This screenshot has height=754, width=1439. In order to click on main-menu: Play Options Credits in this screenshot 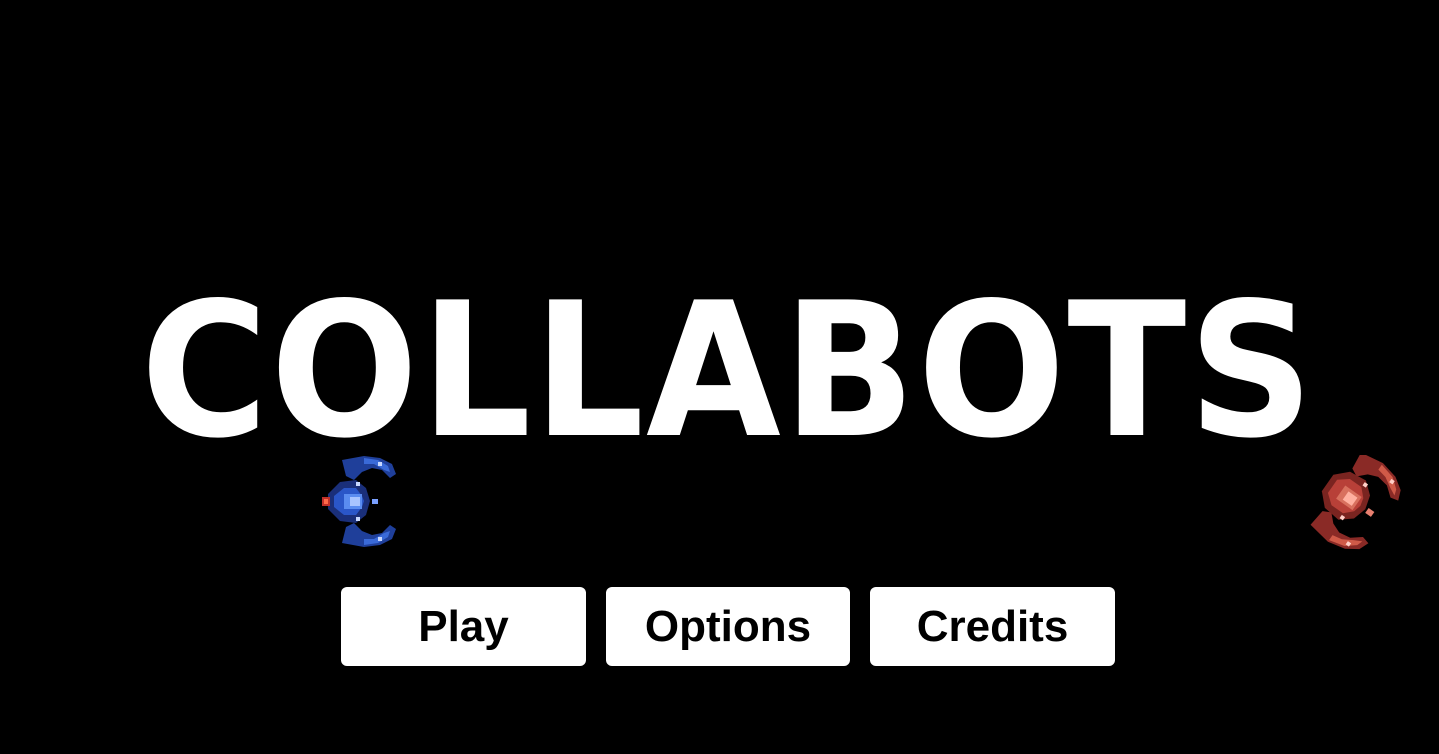, I will do `click(728, 626)`.